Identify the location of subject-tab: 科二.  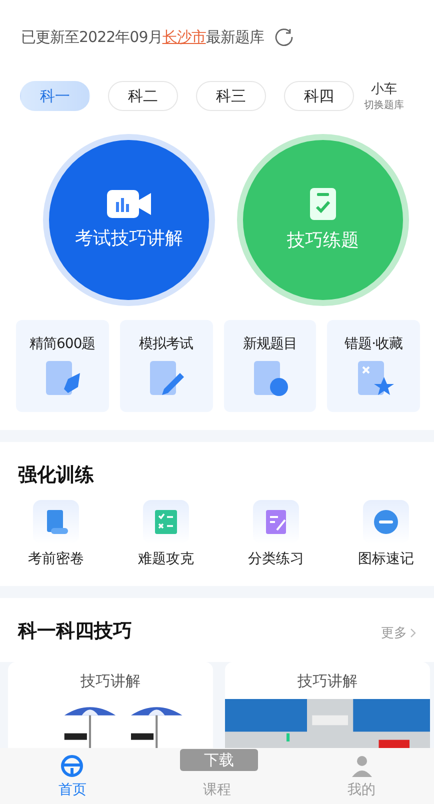
(143, 96).